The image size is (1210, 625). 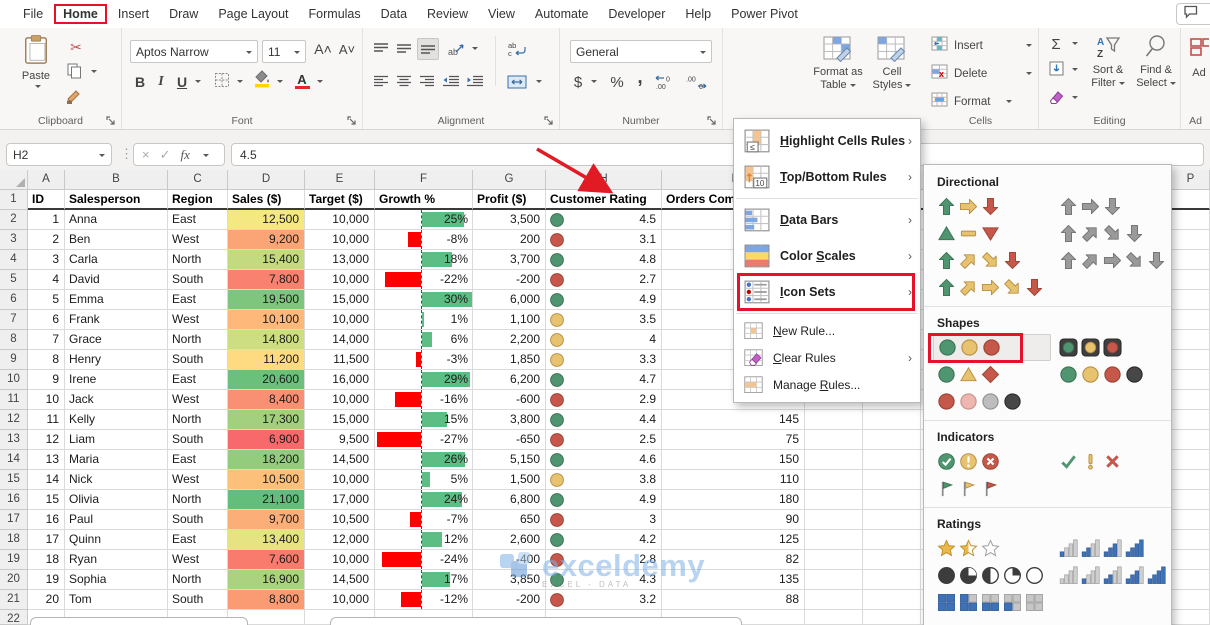 I want to click on menu-item-clear-rules: Clear Rules ›, so click(x=827, y=357).